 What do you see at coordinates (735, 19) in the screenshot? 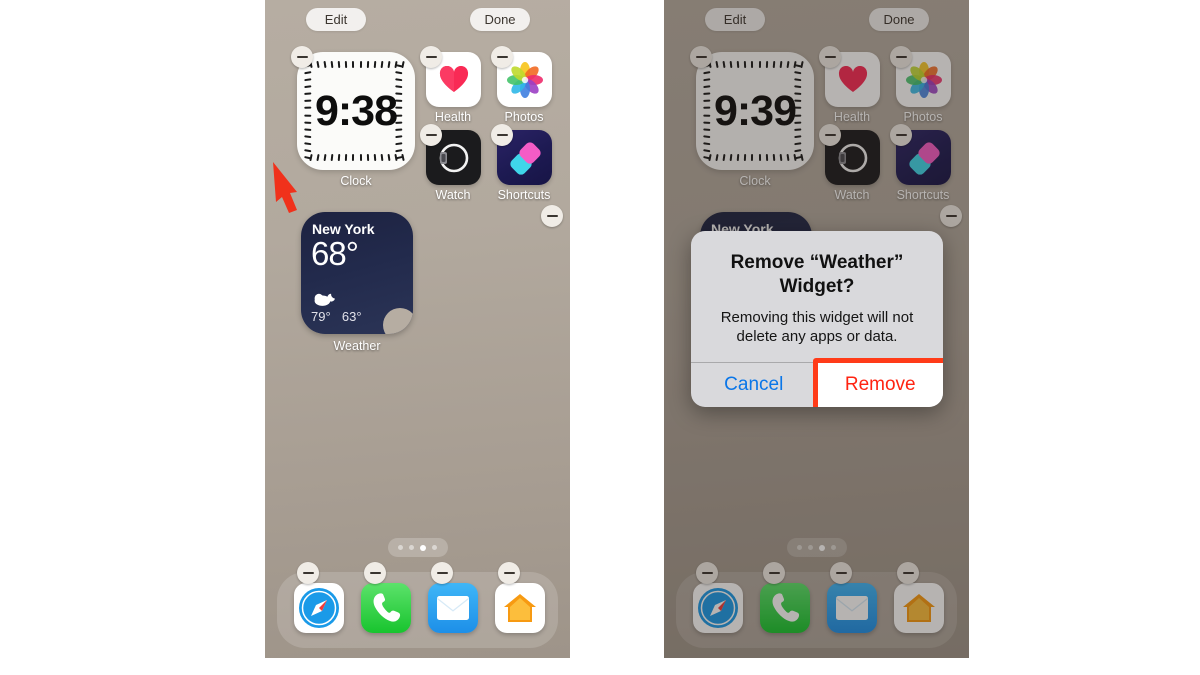
I see `edit-button-after: Edit` at bounding box center [735, 19].